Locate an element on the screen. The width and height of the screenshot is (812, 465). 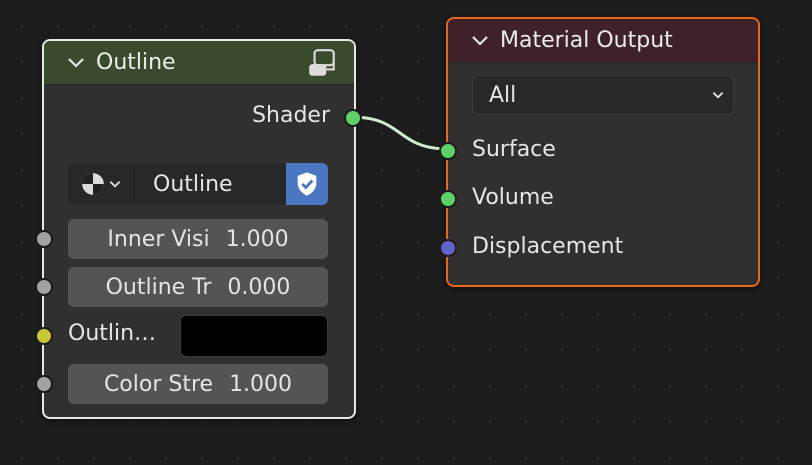
displacement-label: Displacement is located at coordinates (548, 246).